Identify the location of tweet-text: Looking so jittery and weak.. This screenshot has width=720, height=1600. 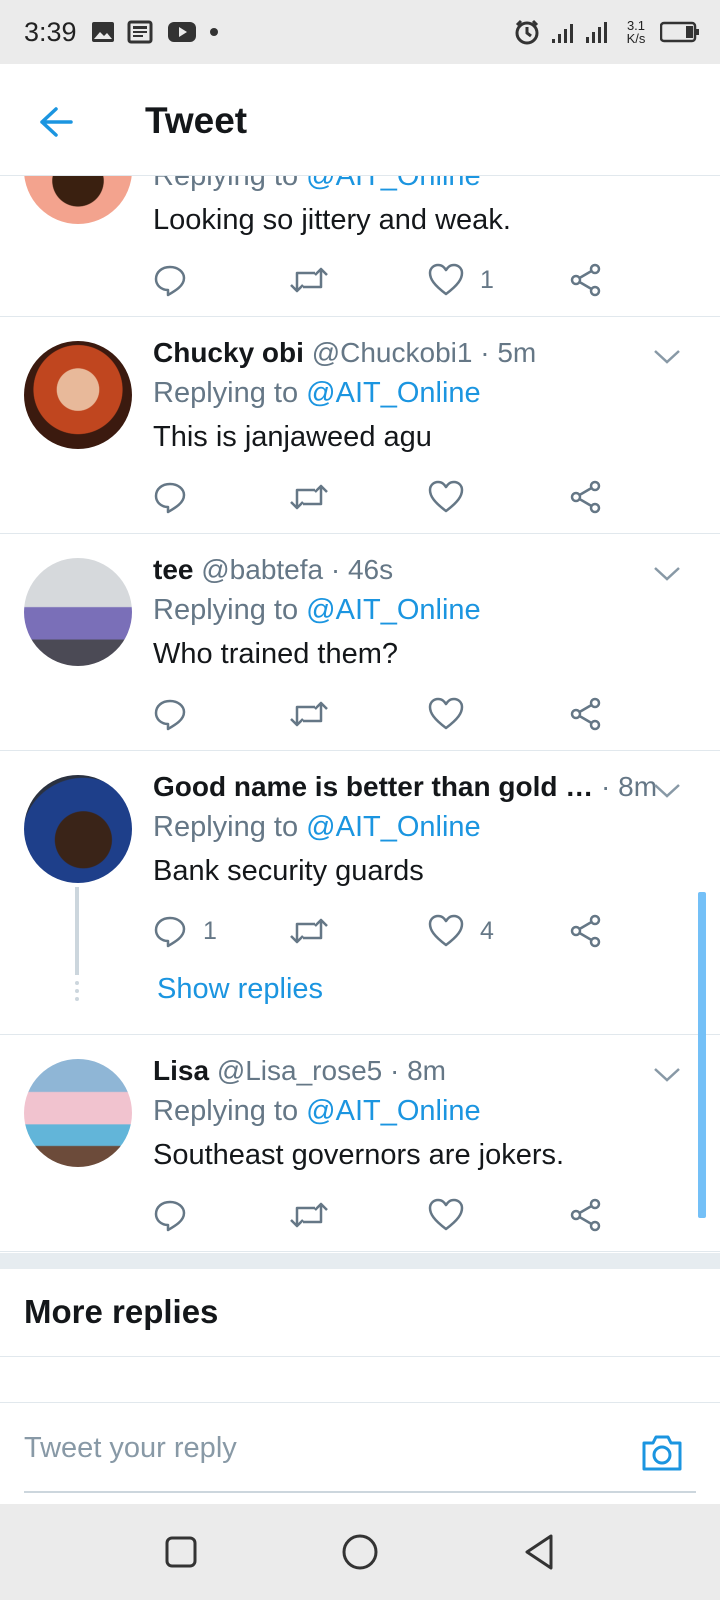
(332, 220).